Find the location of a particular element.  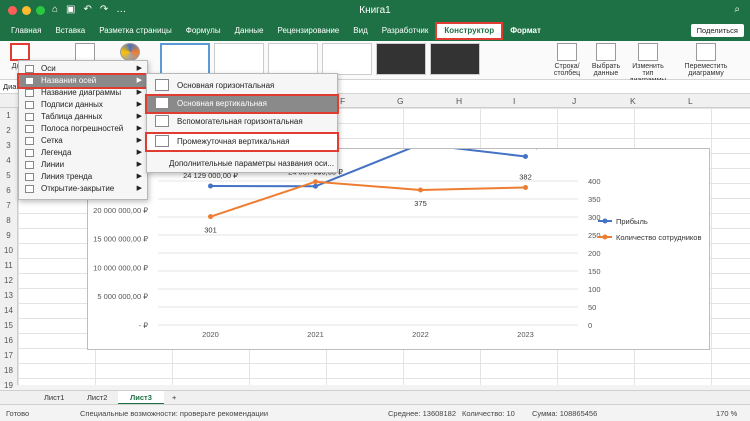

menu-item-up-down-bars: Открытие-закрытие ▶ is located at coordinates (83, 189).